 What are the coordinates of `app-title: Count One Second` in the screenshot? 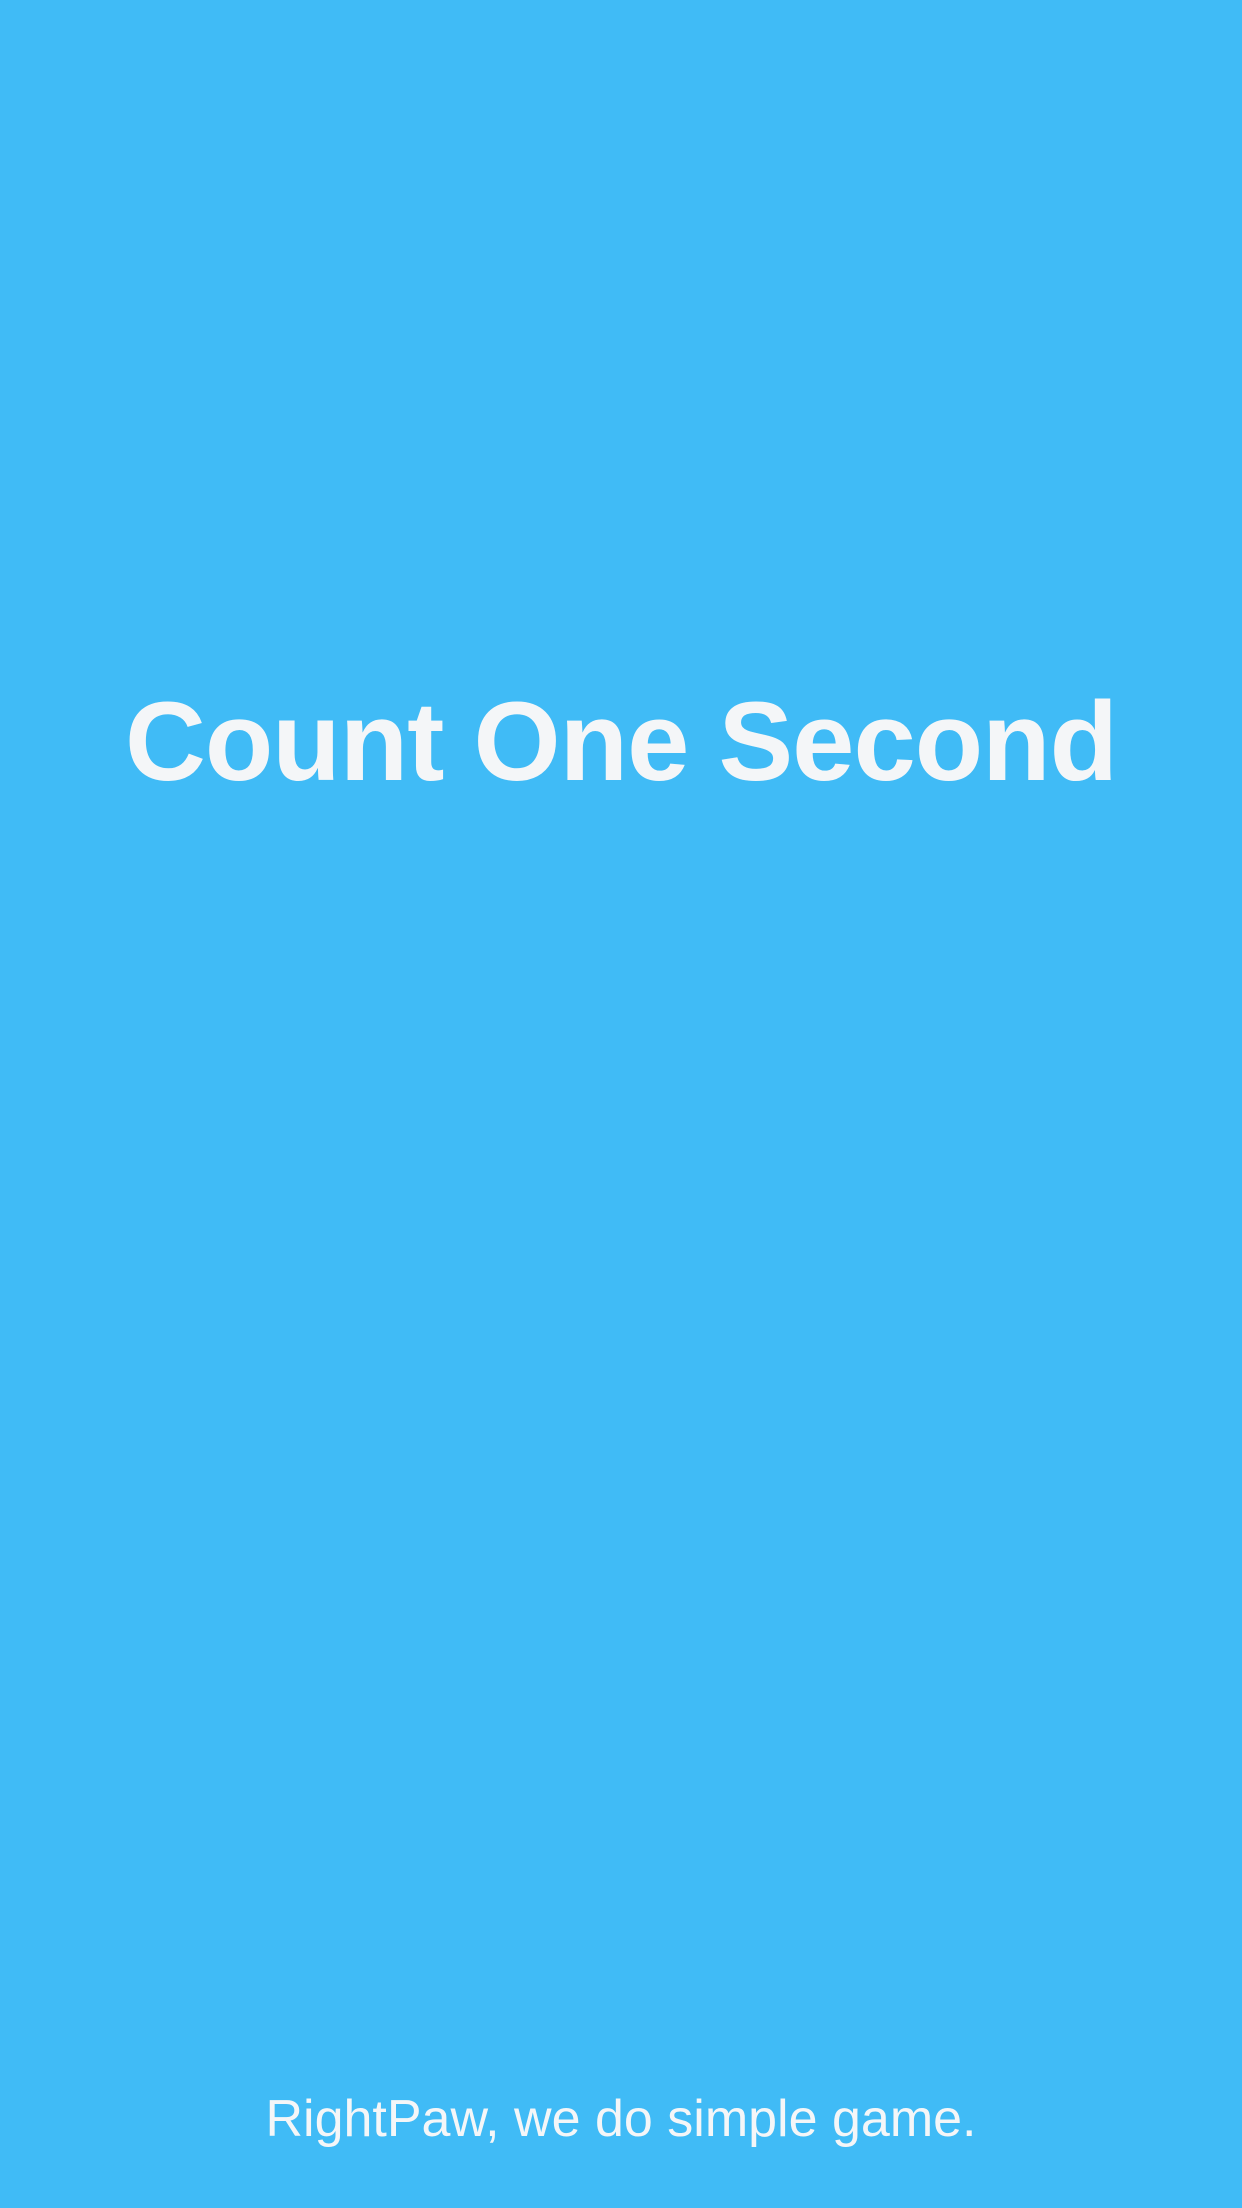 It's located at (621, 741).